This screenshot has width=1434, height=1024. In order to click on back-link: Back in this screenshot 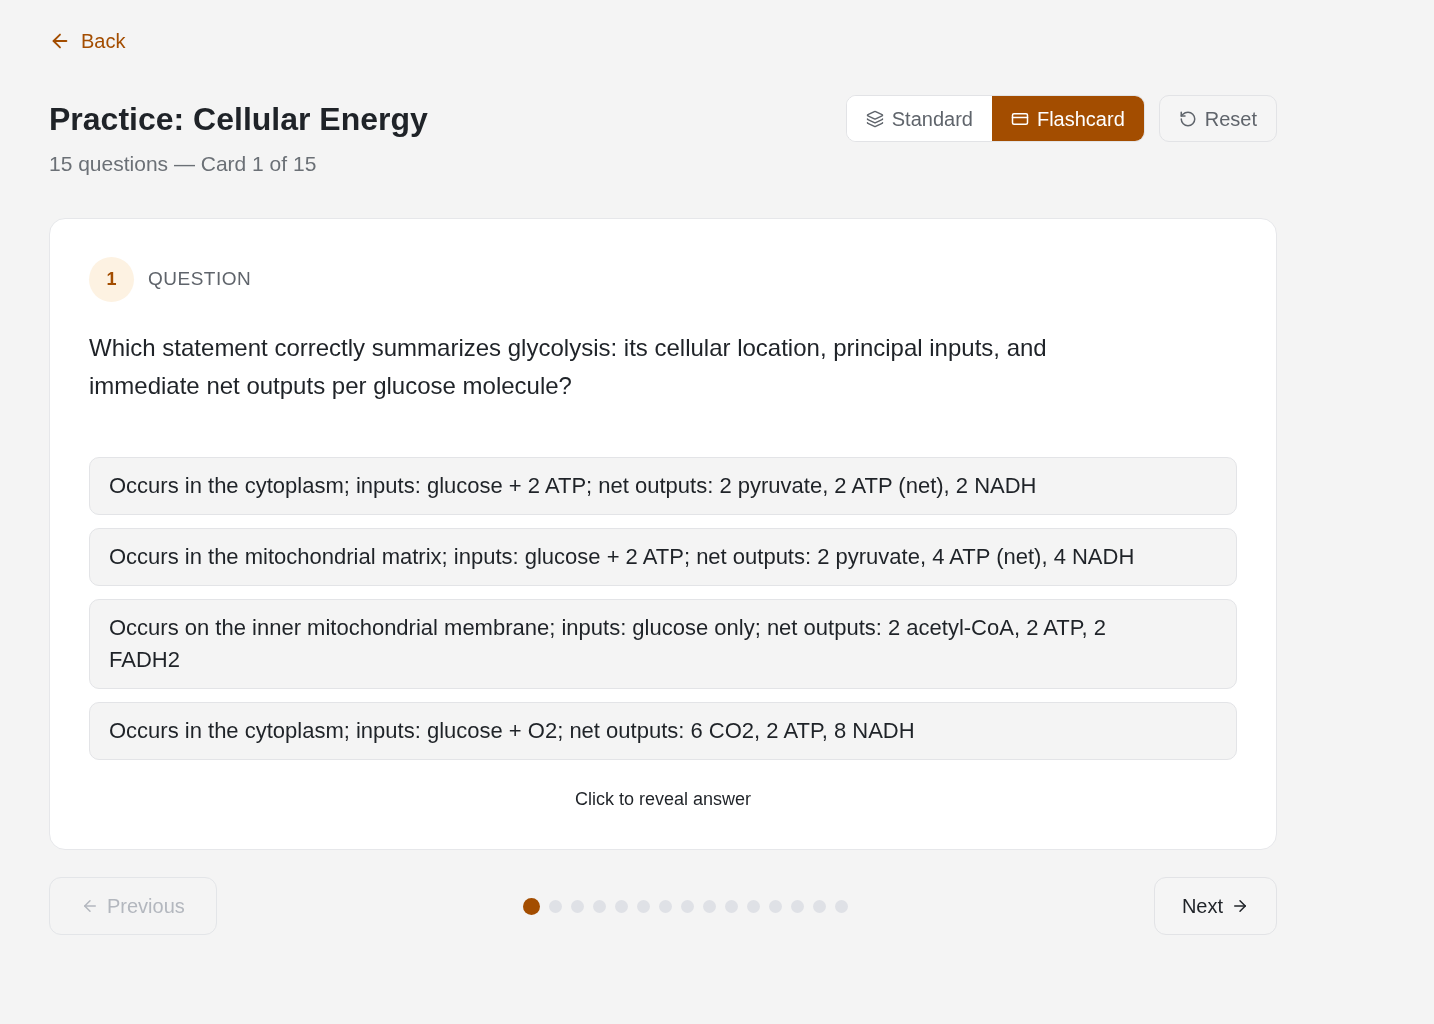, I will do `click(87, 41)`.